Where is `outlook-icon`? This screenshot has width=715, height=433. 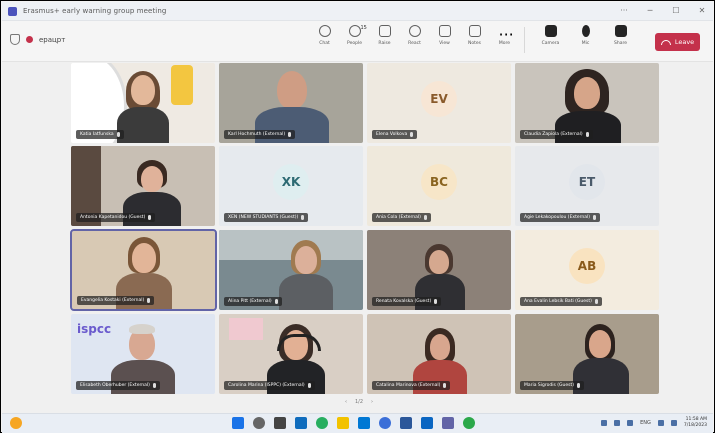 outlook-icon is located at coordinates (427, 423).